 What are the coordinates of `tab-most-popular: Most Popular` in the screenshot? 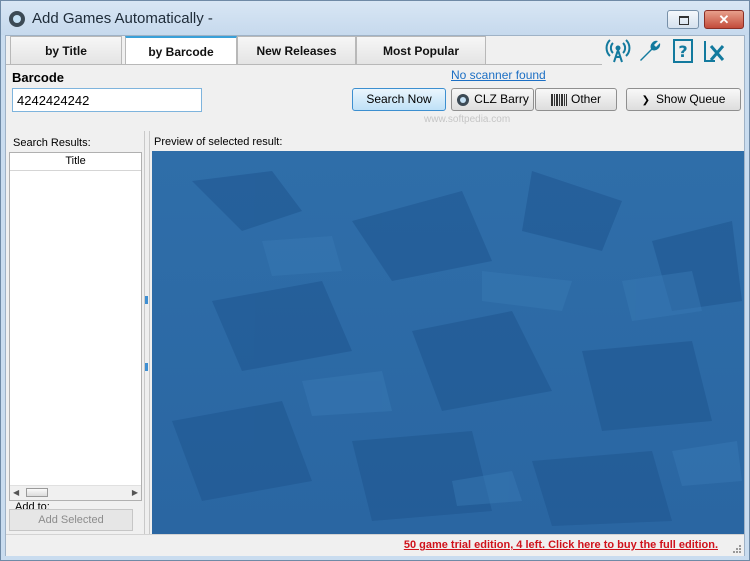 It's located at (421, 50).